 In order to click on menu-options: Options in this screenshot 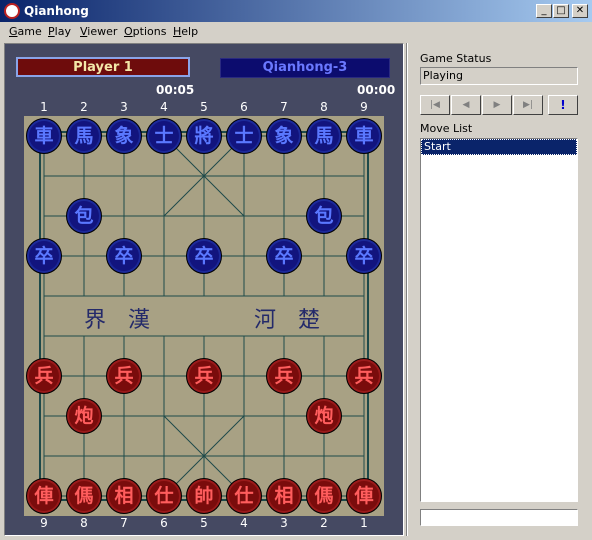, I will do `click(145, 31)`.